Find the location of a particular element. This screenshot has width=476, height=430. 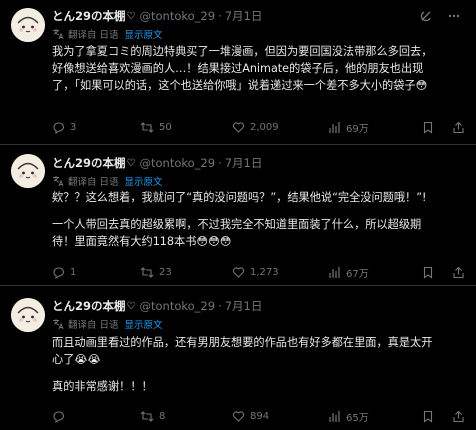

reply-count: 1 is located at coordinates (73, 272).